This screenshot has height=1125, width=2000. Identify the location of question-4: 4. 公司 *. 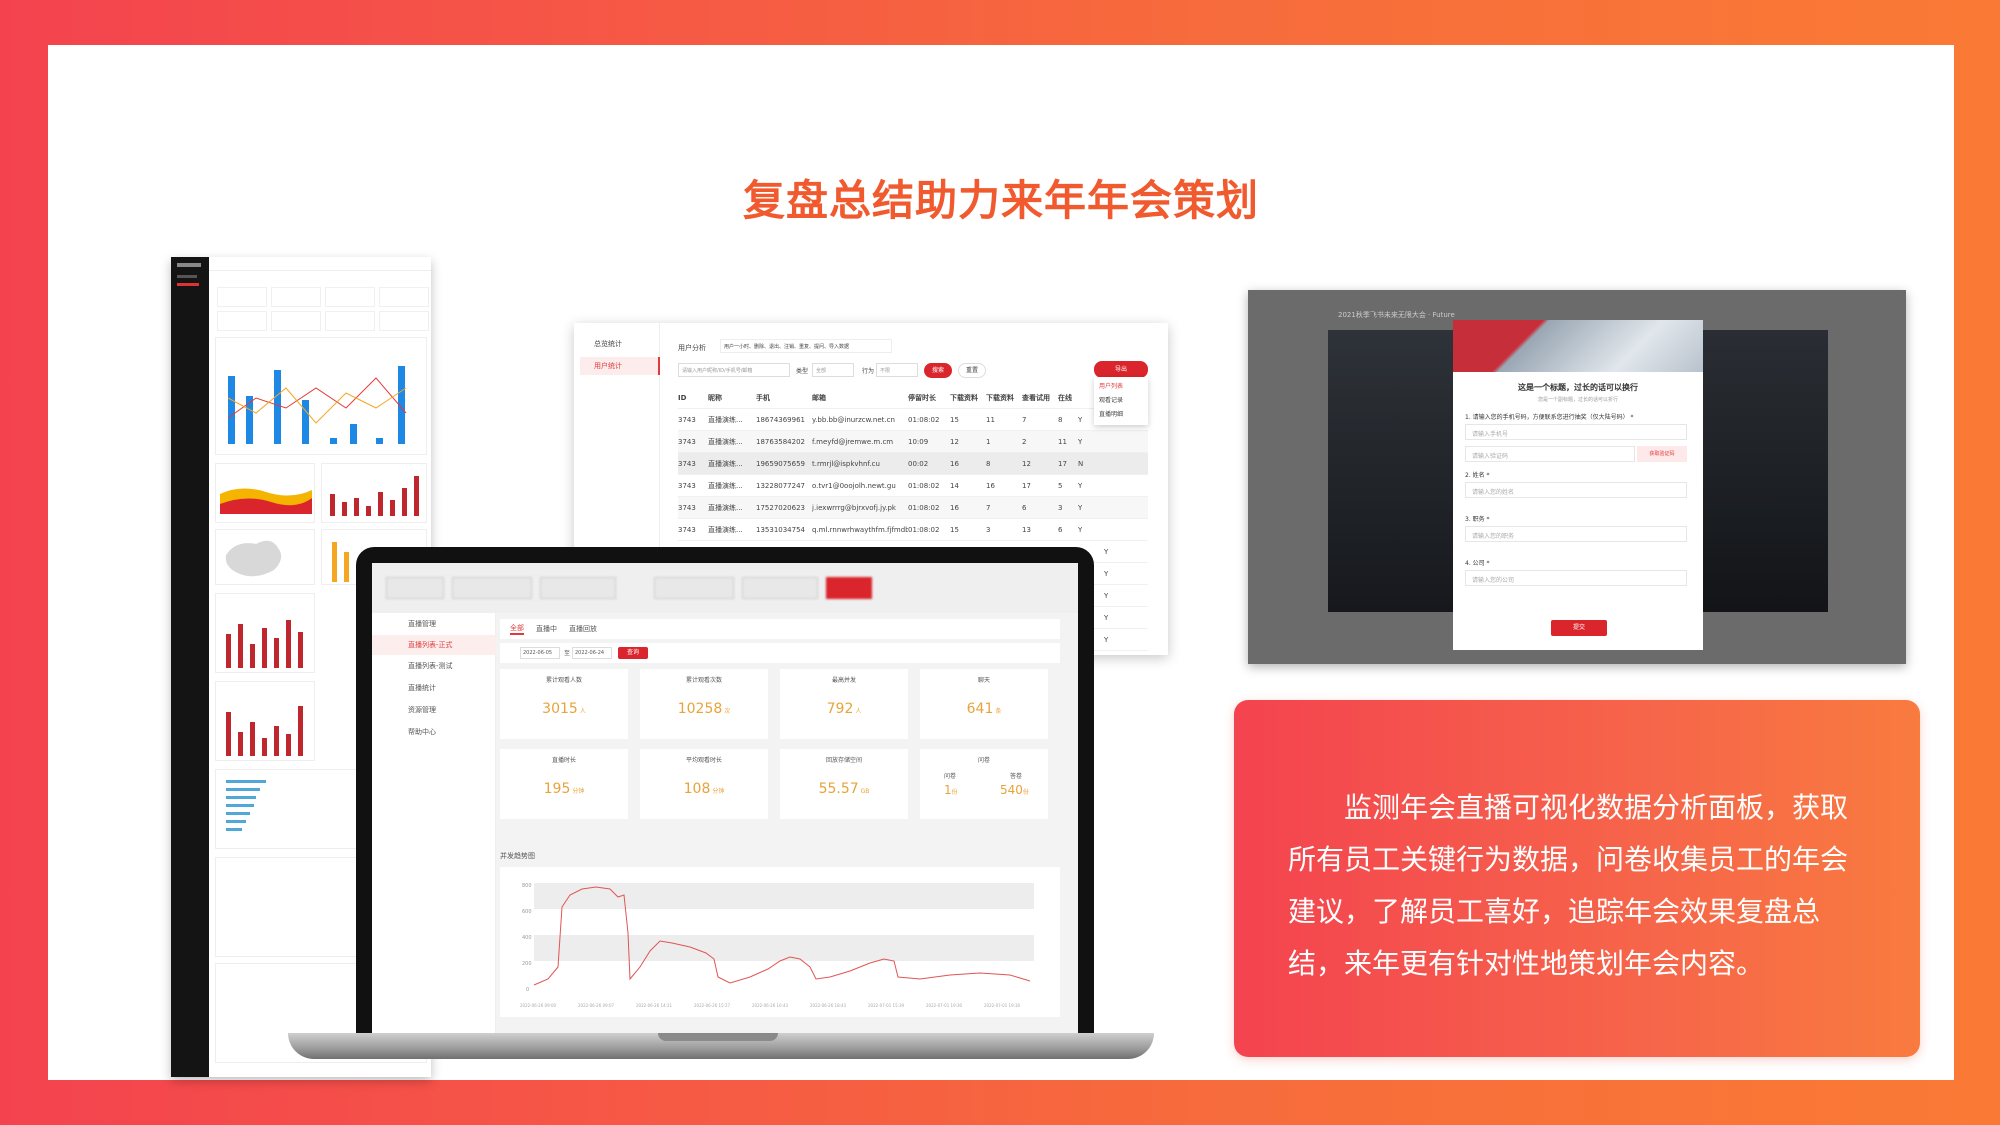
(1477, 563).